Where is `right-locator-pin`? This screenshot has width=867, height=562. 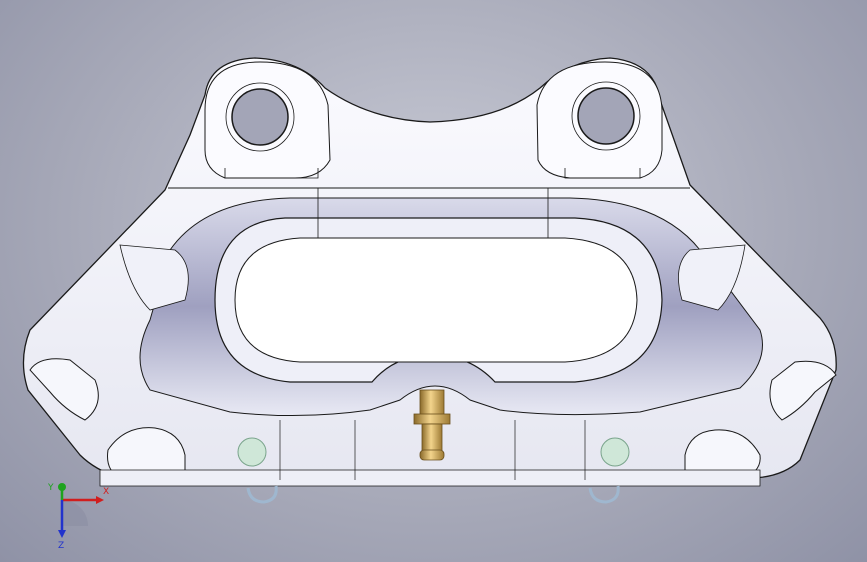 right-locator-pin is located at coordinates (615, 452).